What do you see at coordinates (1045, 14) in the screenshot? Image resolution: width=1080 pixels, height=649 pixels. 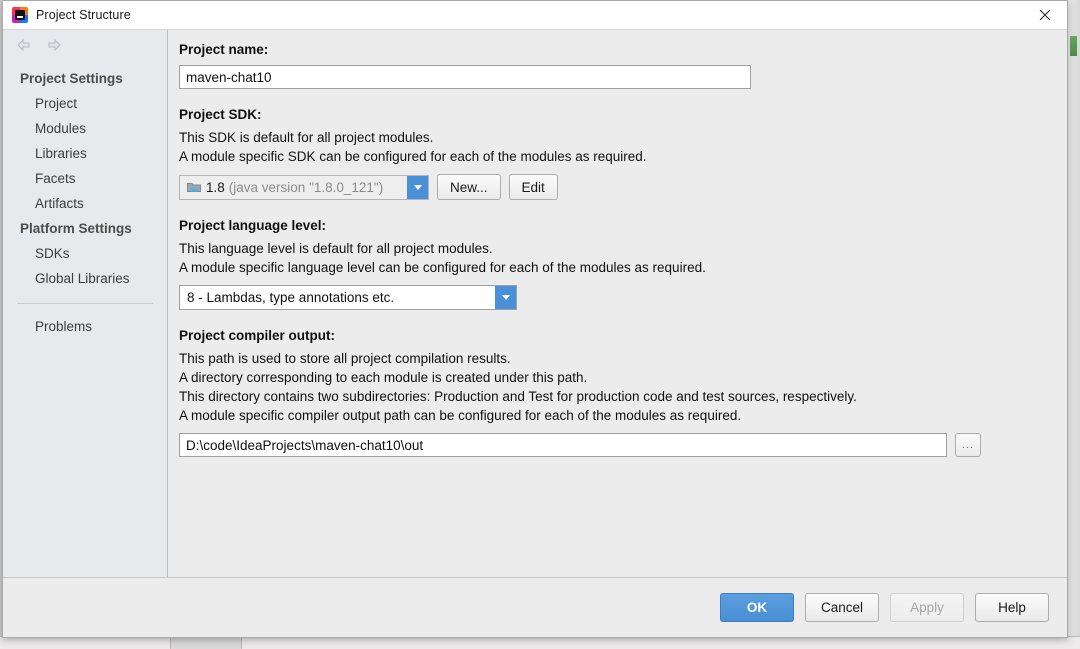 I see `close-icon` at bounding box center [1045, 14].